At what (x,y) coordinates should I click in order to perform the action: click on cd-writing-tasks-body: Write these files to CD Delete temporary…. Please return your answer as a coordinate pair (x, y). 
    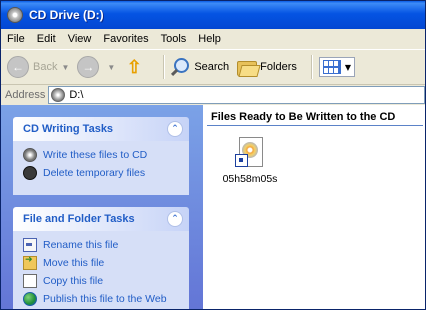
    Looking at the image, I should click on (101, 168).